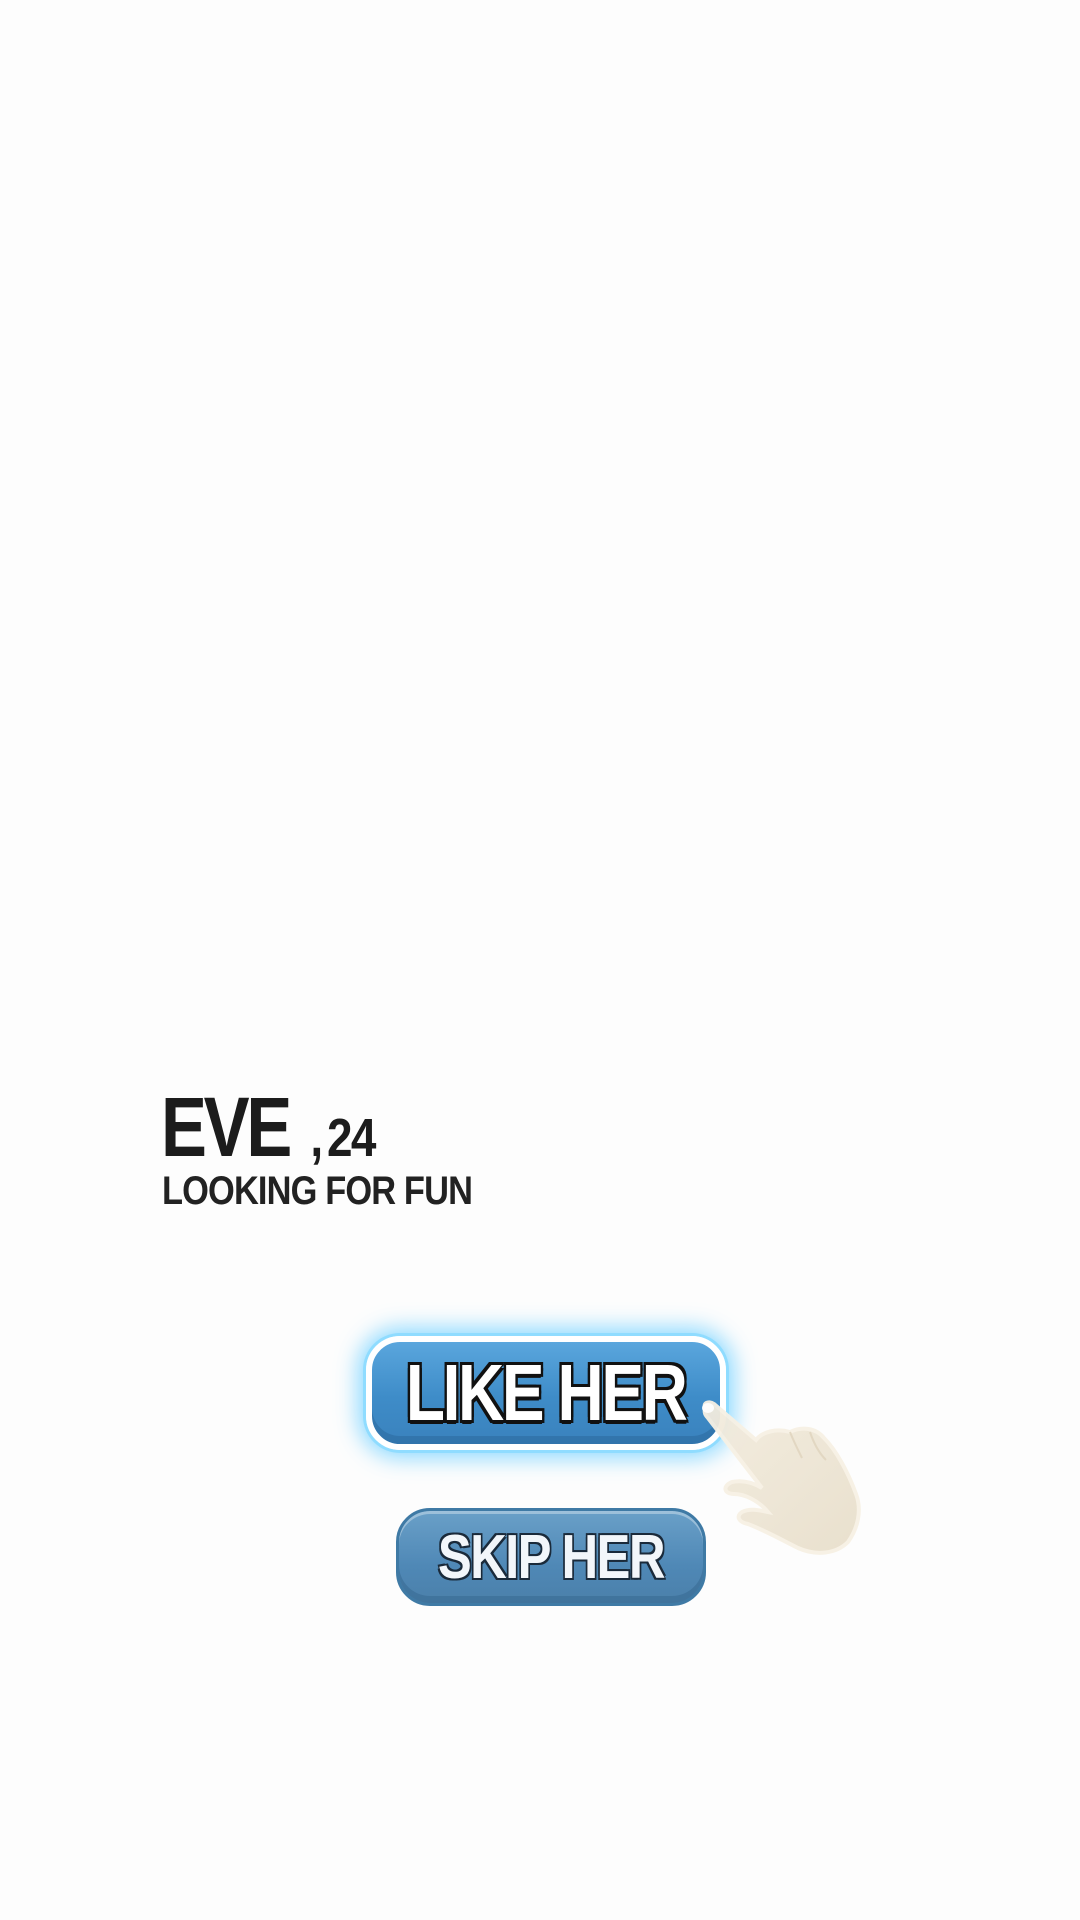 The height and width of the screenshot is (1920, 1080). I want to click on like-her-label: LIKE HER, so click(547, 1393).